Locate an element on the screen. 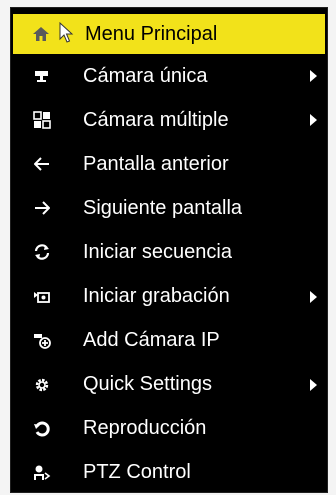  menu-item-label: PTZ Control is located at coordinates (137, 472).